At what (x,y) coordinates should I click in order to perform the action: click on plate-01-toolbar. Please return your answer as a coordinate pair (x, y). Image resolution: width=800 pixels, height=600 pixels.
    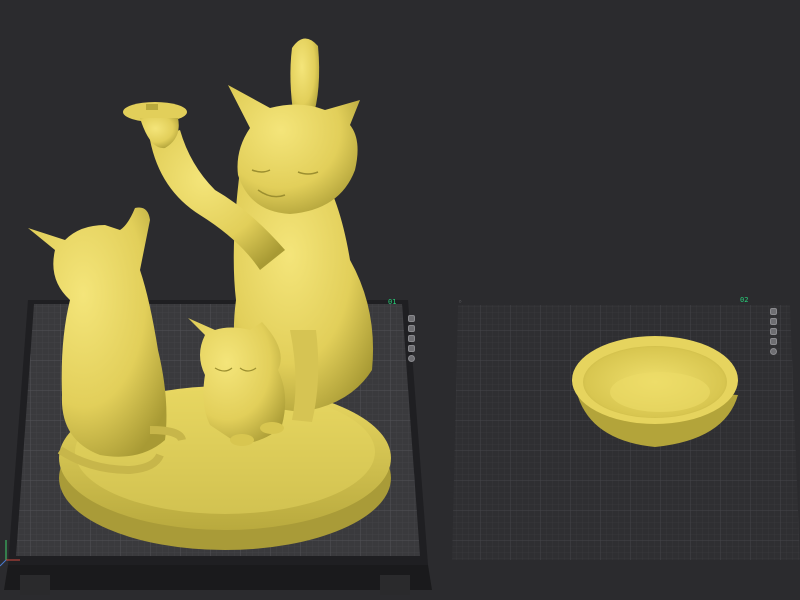
    Looking at the image, I should click on (411, 338).